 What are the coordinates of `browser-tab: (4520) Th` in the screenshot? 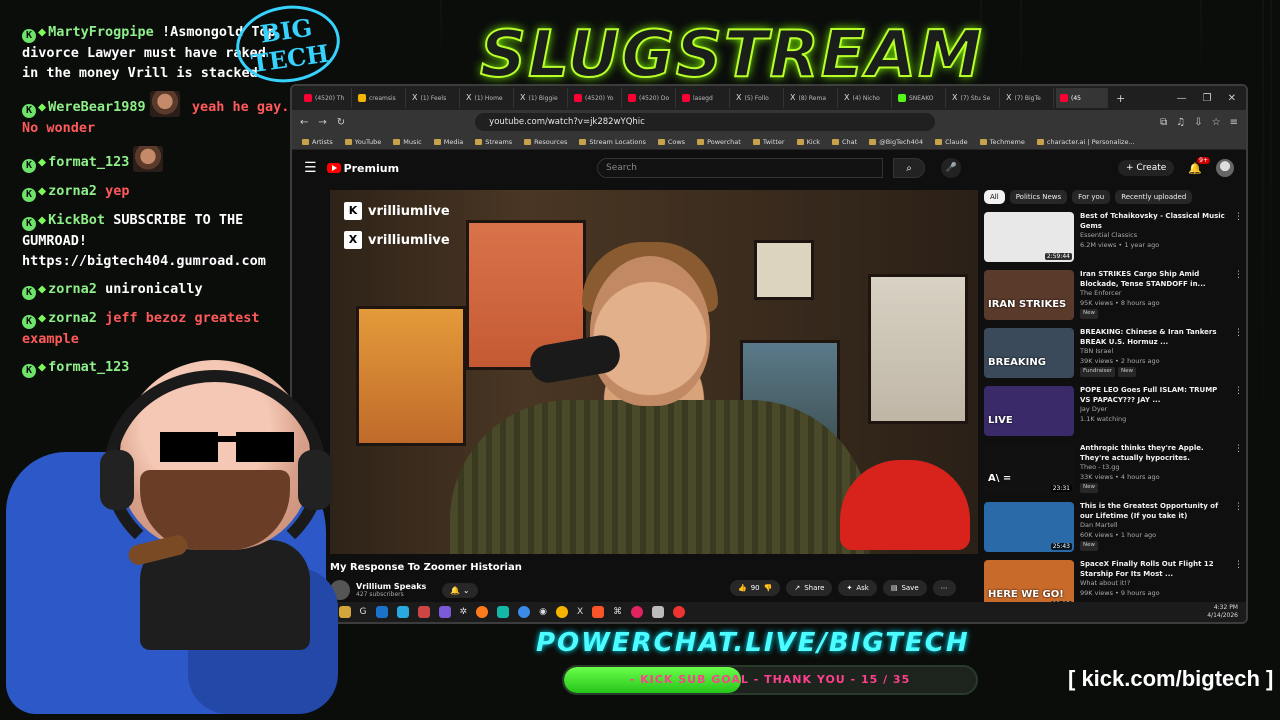 It's located at (326, 98).